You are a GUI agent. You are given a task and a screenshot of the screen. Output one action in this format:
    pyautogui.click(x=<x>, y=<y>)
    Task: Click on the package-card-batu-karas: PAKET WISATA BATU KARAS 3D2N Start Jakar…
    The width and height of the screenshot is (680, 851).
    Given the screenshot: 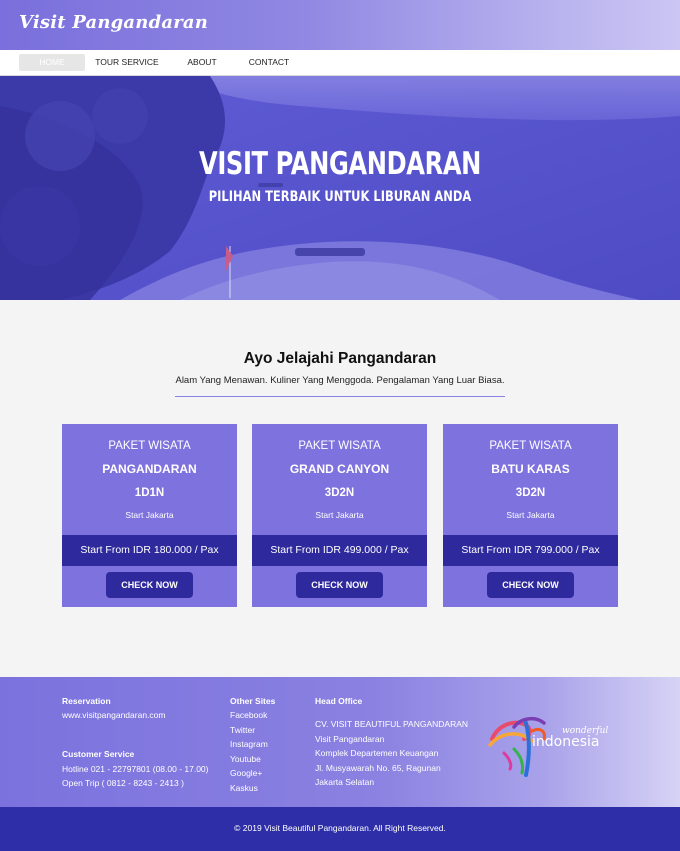 What is the action you would take?
    pyautogui.click(x=530, y=515)
    